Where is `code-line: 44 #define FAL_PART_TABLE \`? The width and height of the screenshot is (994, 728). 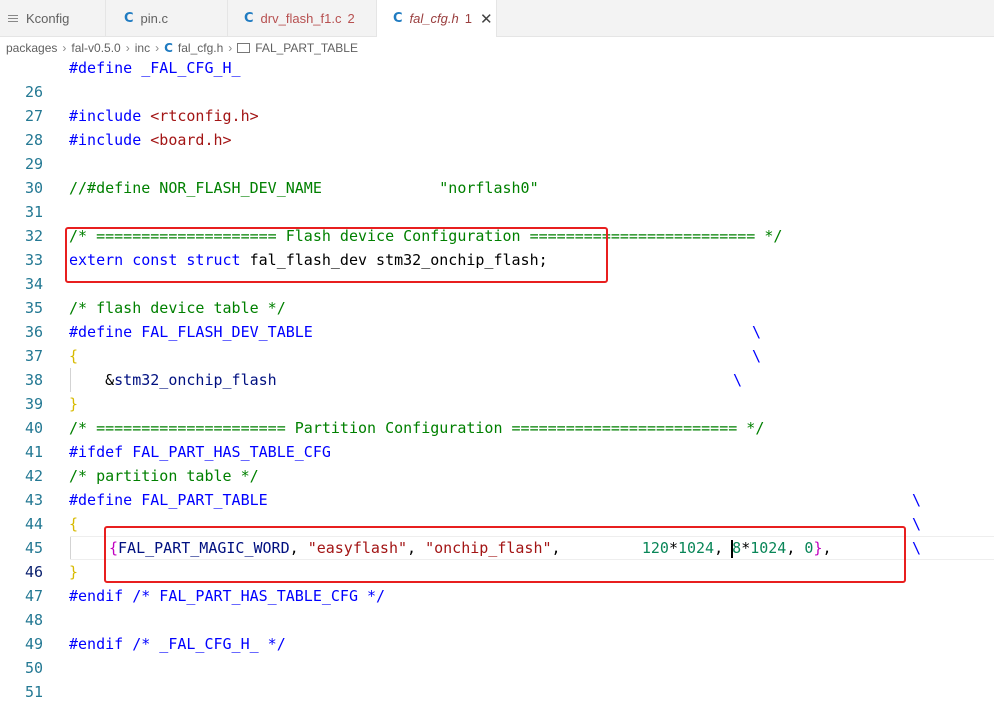 code-line: 44 #define FAL_PART_TABLE \ is located at coordinates (497, 510).